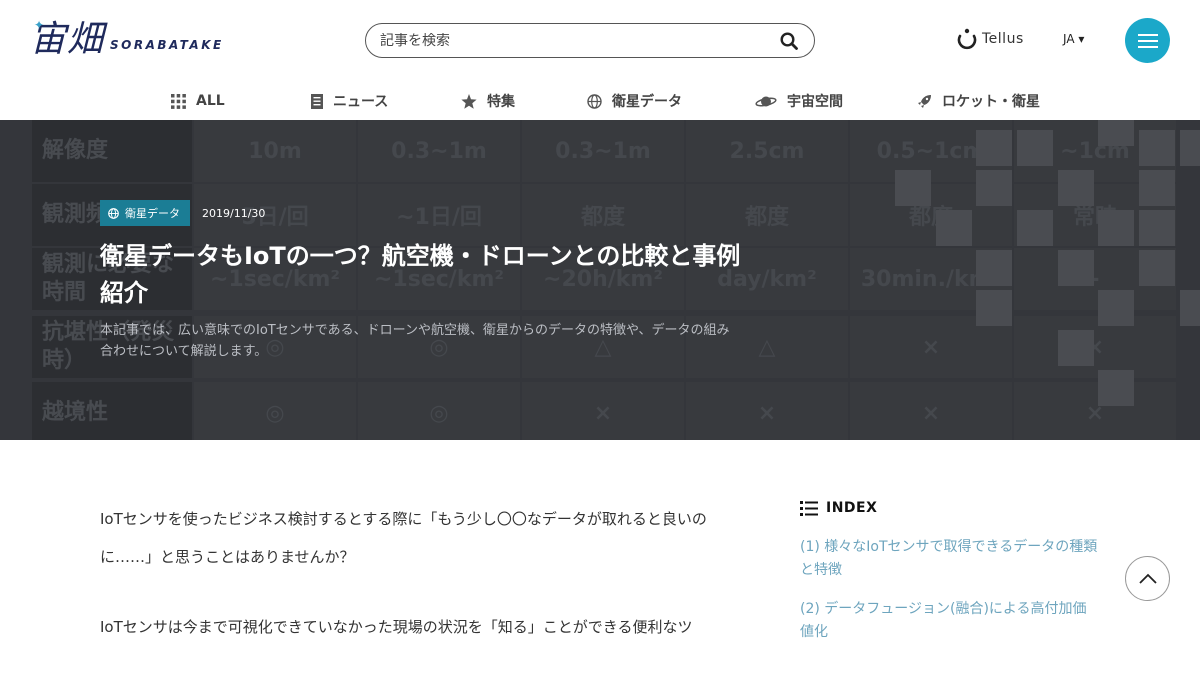 This screenshot has height=678, width=1200. I want to click on grid-icon, so click(178, 101).